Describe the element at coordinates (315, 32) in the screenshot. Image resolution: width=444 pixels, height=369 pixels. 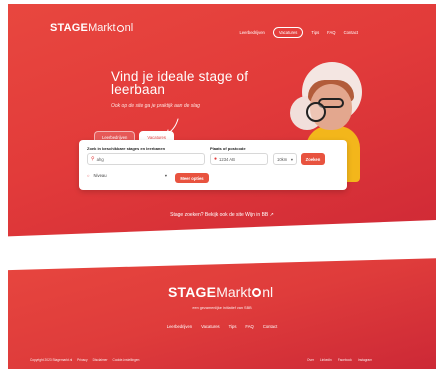
I see `nav-item-tips: Tips` at that location.